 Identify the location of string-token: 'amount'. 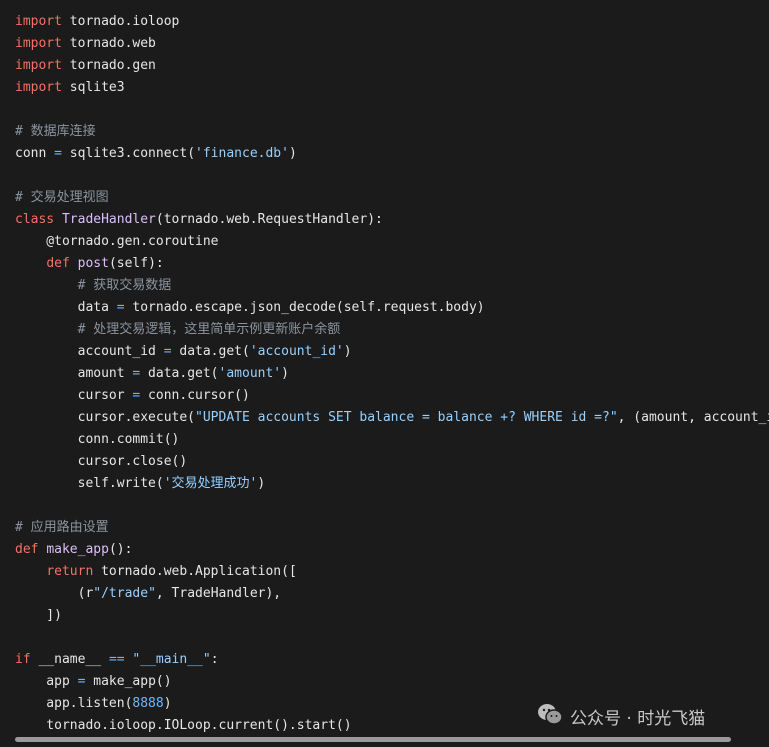
(250, 373).